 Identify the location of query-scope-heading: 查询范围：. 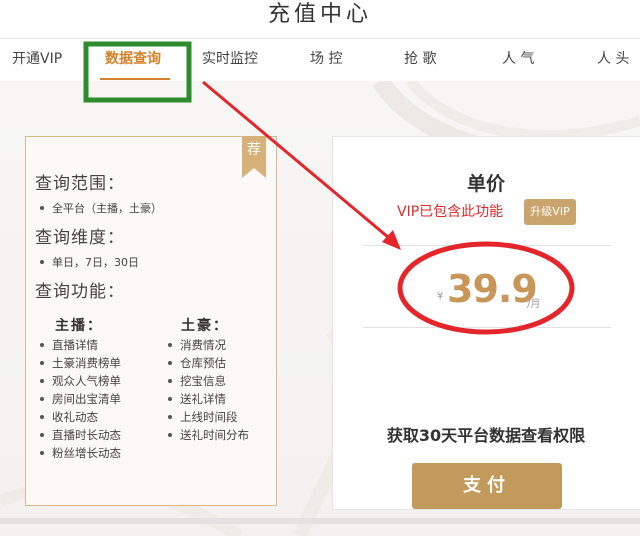
(80, 184).